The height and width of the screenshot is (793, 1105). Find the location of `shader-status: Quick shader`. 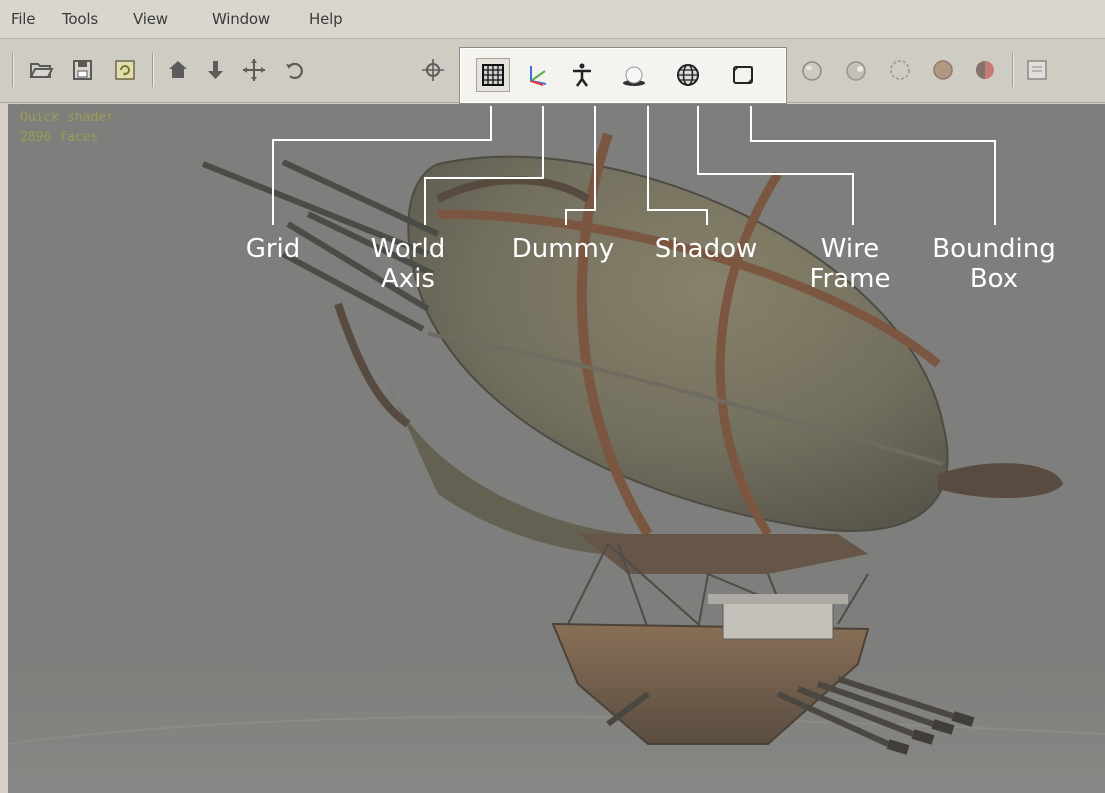

shader-status: Quick shader is located at coordinates (67, 117).